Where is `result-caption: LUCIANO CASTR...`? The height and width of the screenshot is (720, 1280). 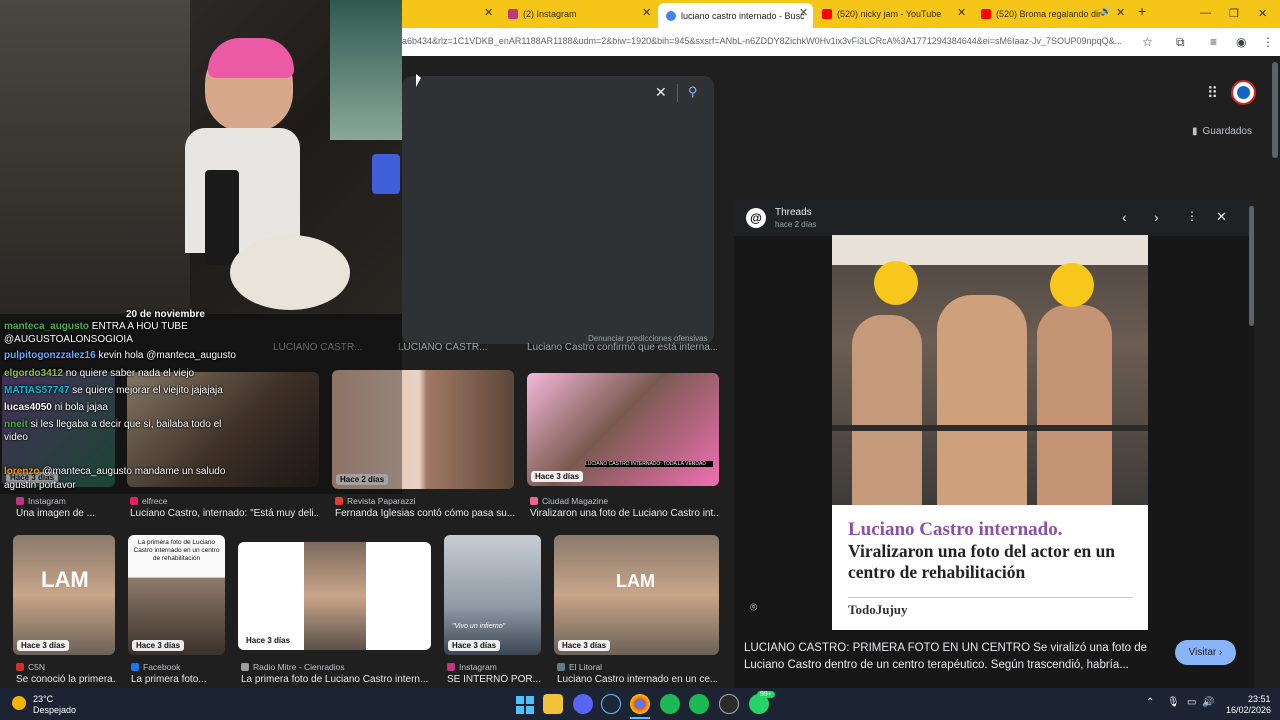
result-caption: LUCIANO CASTR... is located at coordinates (448, 347).